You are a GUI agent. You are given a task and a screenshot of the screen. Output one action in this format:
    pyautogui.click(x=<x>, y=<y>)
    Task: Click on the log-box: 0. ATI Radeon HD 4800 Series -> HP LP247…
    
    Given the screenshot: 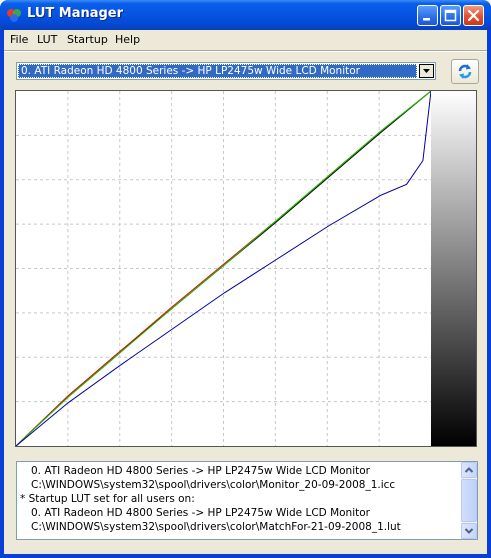 What is the action you would take?
    pyautogui.click(x=247, y=500)
    